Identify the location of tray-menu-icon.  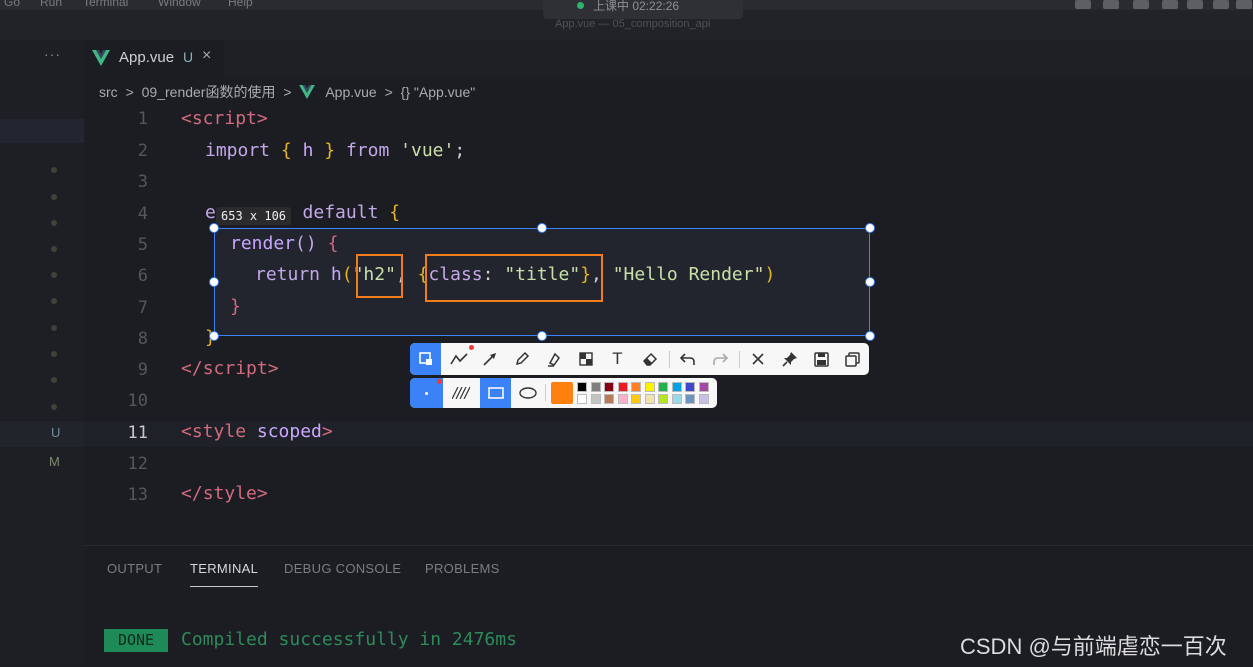
(1244, 4).